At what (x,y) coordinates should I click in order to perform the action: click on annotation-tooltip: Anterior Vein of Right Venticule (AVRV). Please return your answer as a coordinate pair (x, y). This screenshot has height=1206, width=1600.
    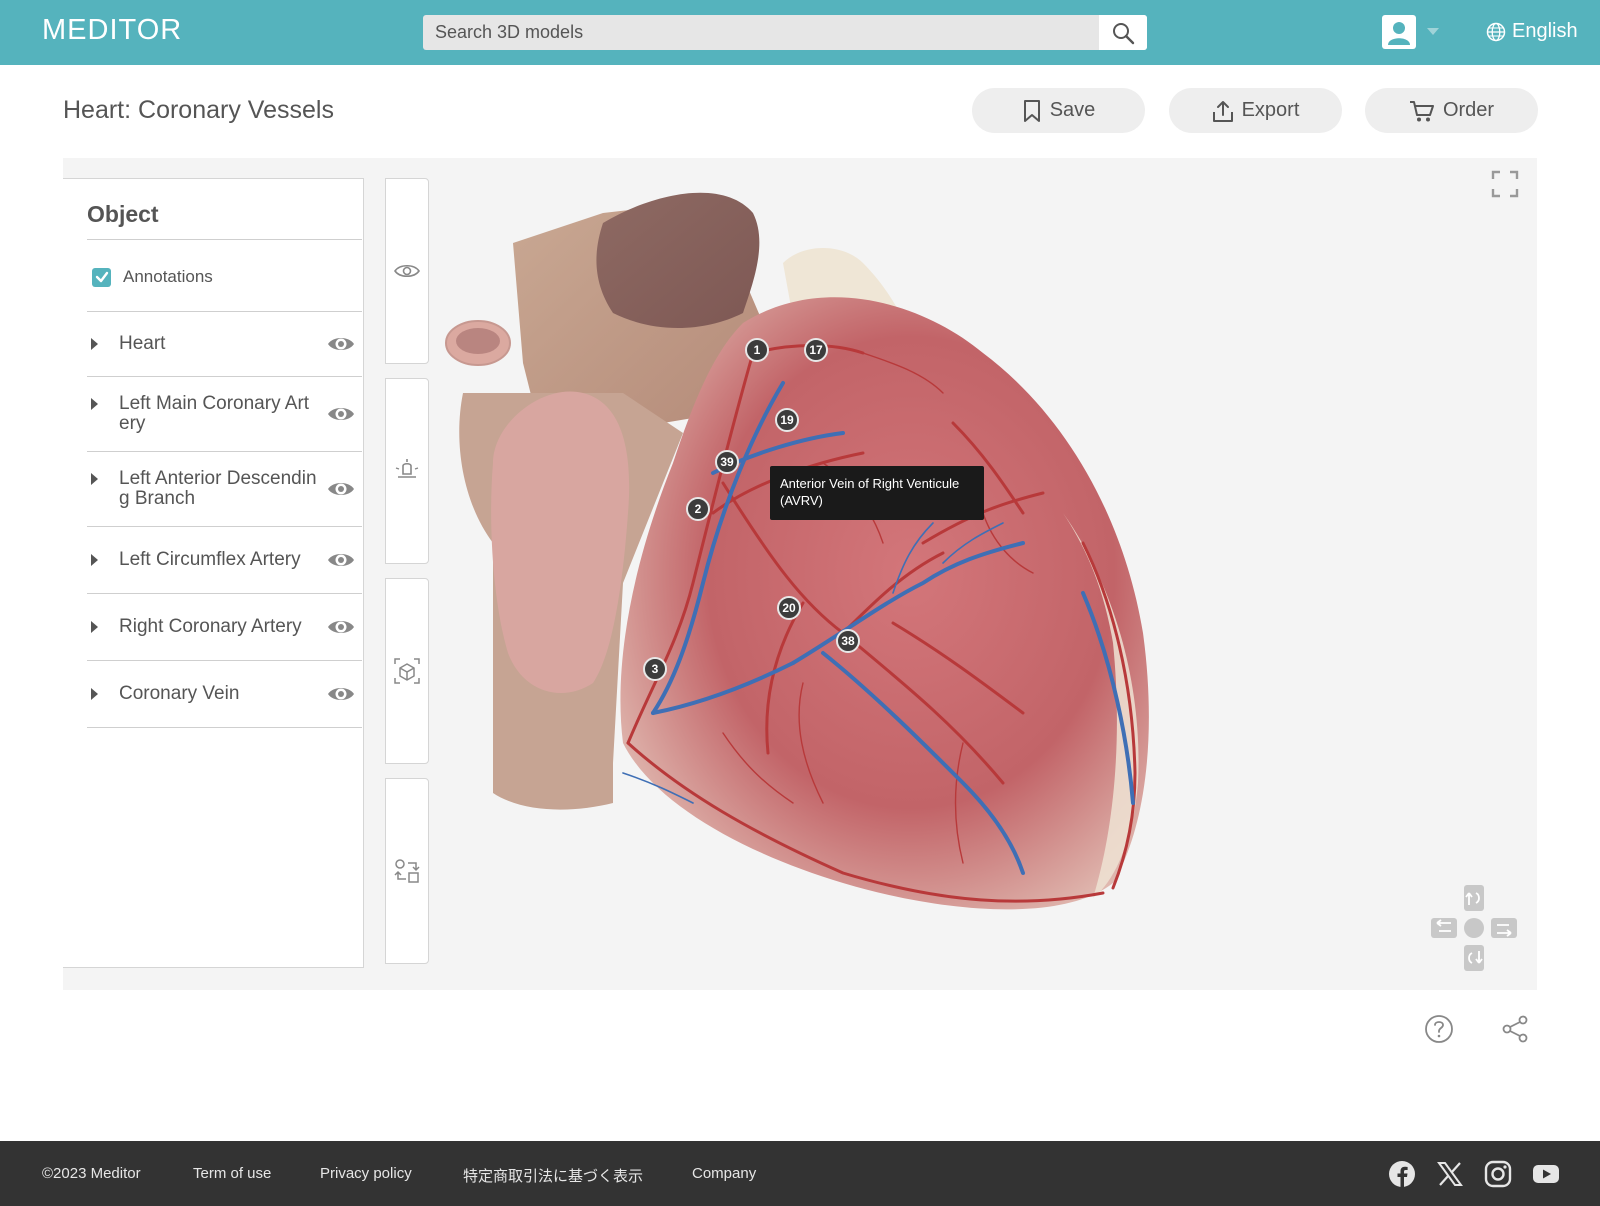
    Looking at the image, I should click on (877, 493).